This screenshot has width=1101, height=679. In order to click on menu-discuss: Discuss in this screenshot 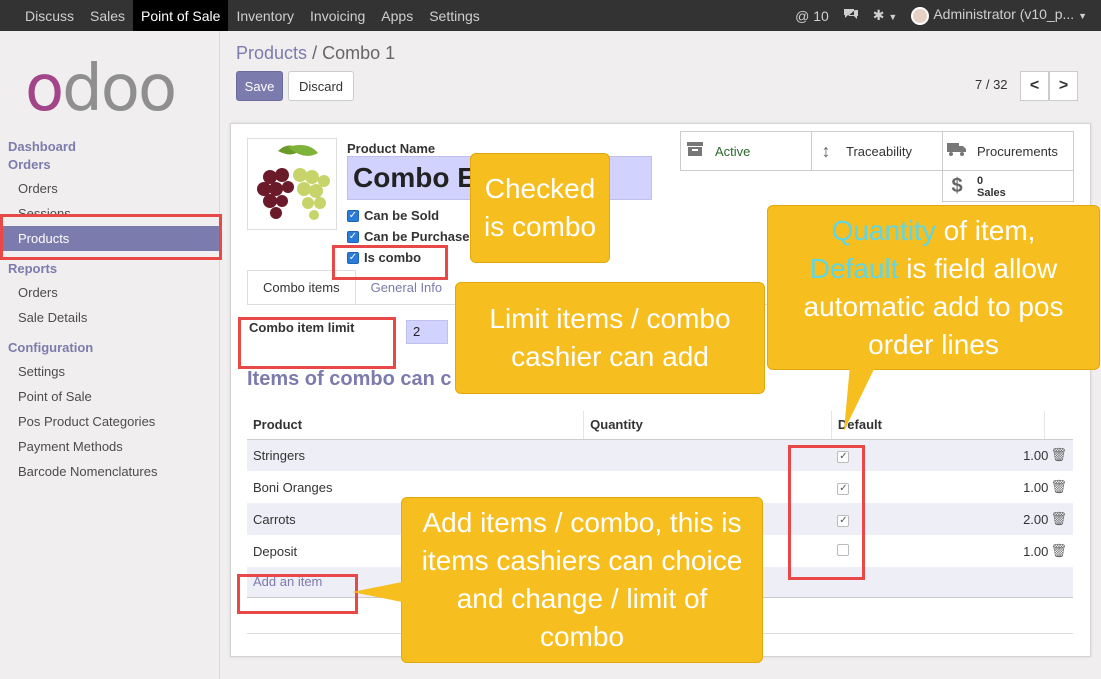, I will do `click(41, 15)`.